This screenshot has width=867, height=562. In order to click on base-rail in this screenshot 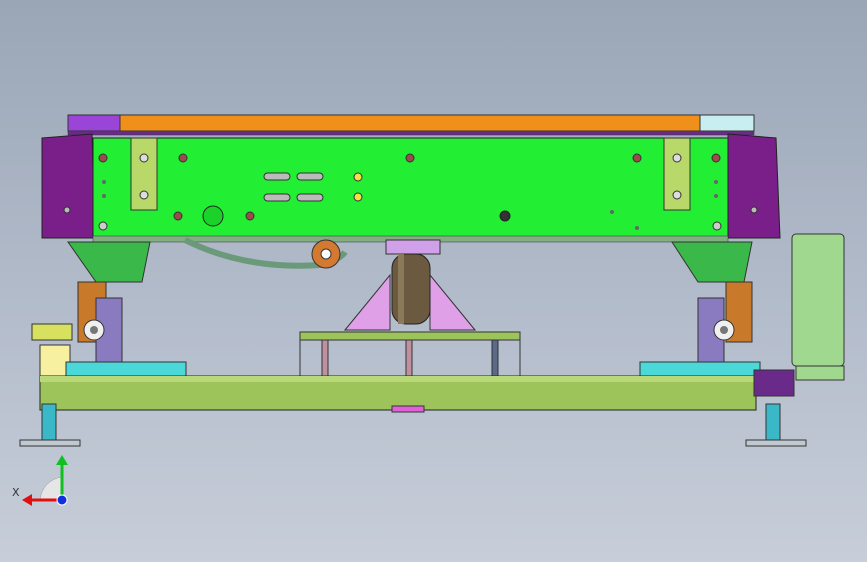, I will do `click(417, 387)`.